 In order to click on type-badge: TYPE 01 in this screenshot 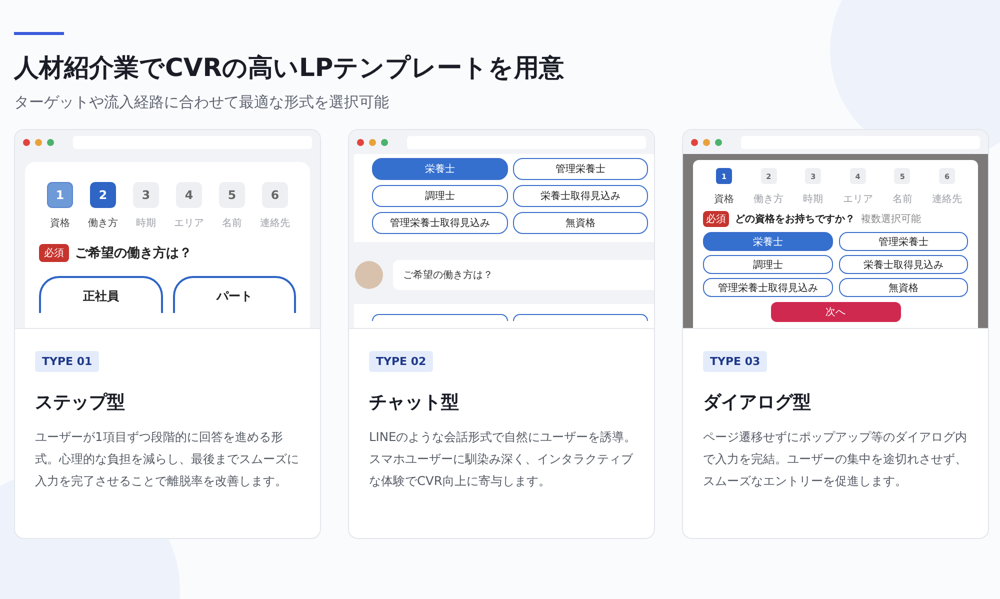, I will do `click(67, 361)`.